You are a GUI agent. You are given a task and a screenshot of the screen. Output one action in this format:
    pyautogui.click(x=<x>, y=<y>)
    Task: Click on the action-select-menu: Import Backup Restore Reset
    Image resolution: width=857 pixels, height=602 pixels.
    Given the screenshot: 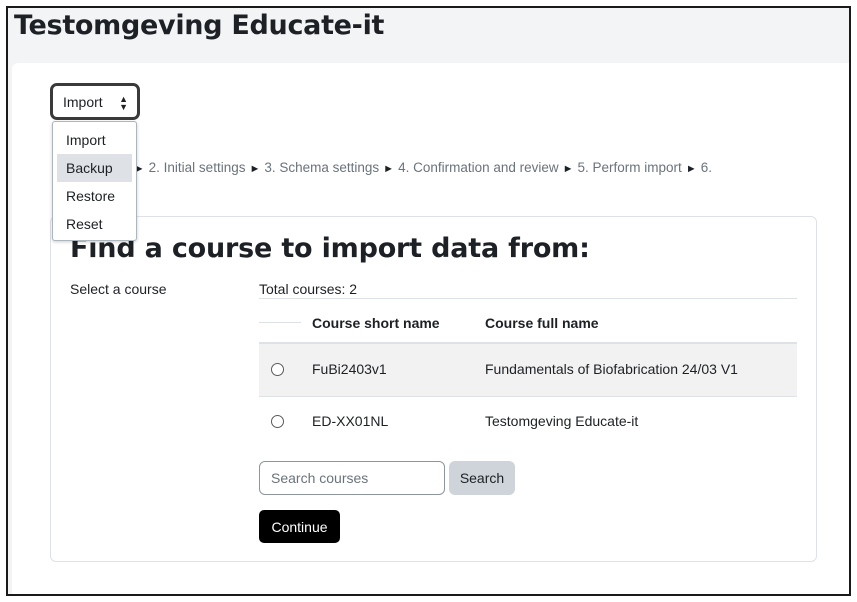 What is the action you would take?
    pyautogui.click(x=94, y=181)
    